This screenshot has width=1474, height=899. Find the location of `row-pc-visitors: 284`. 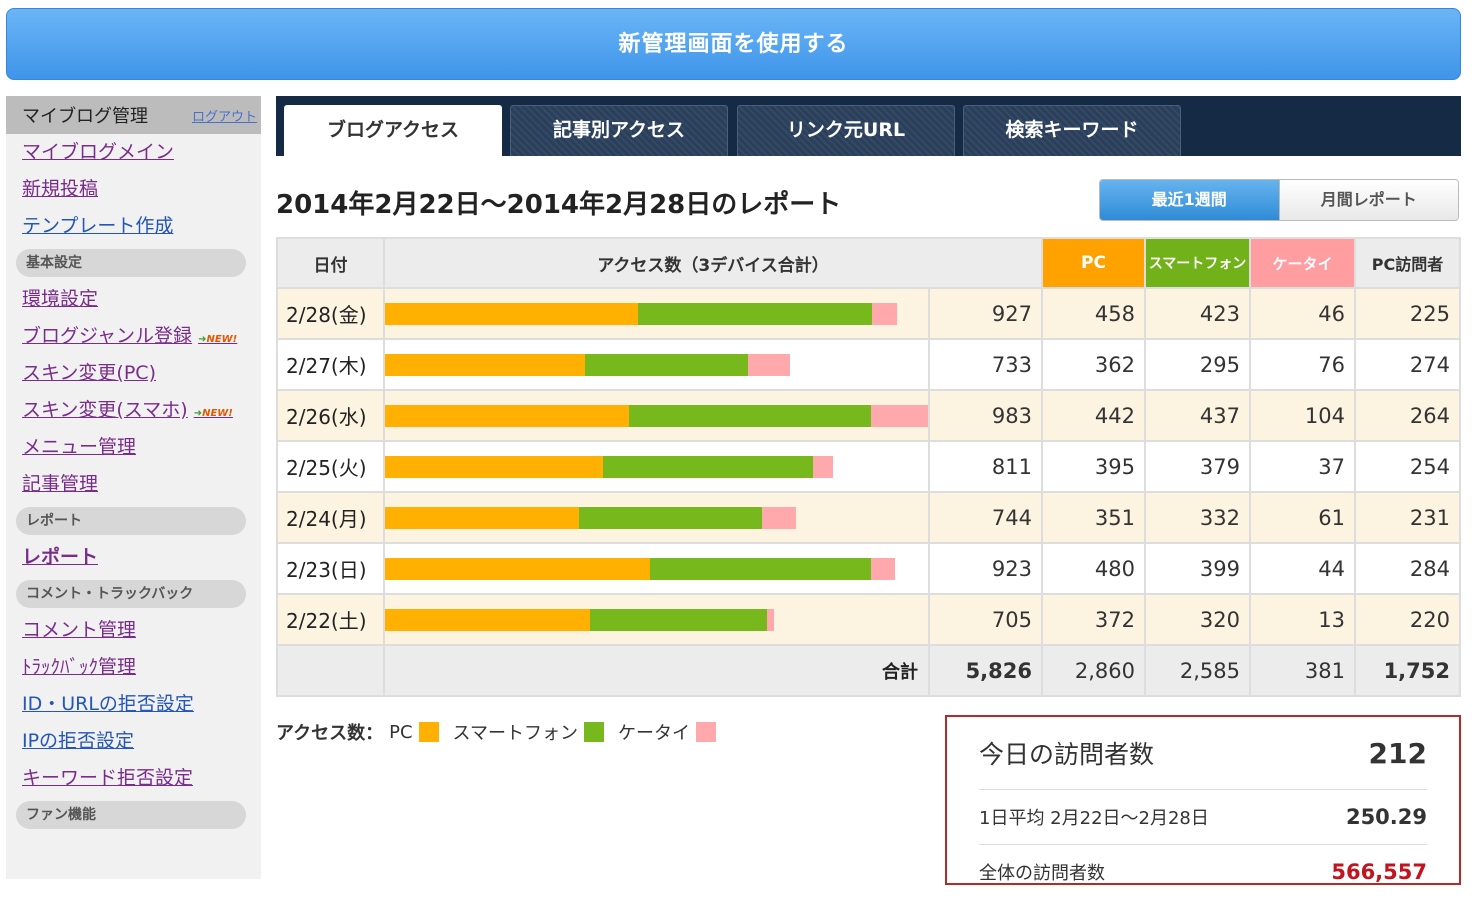

row-pc-visitors: 284 is located at coordinates (1407, 568).